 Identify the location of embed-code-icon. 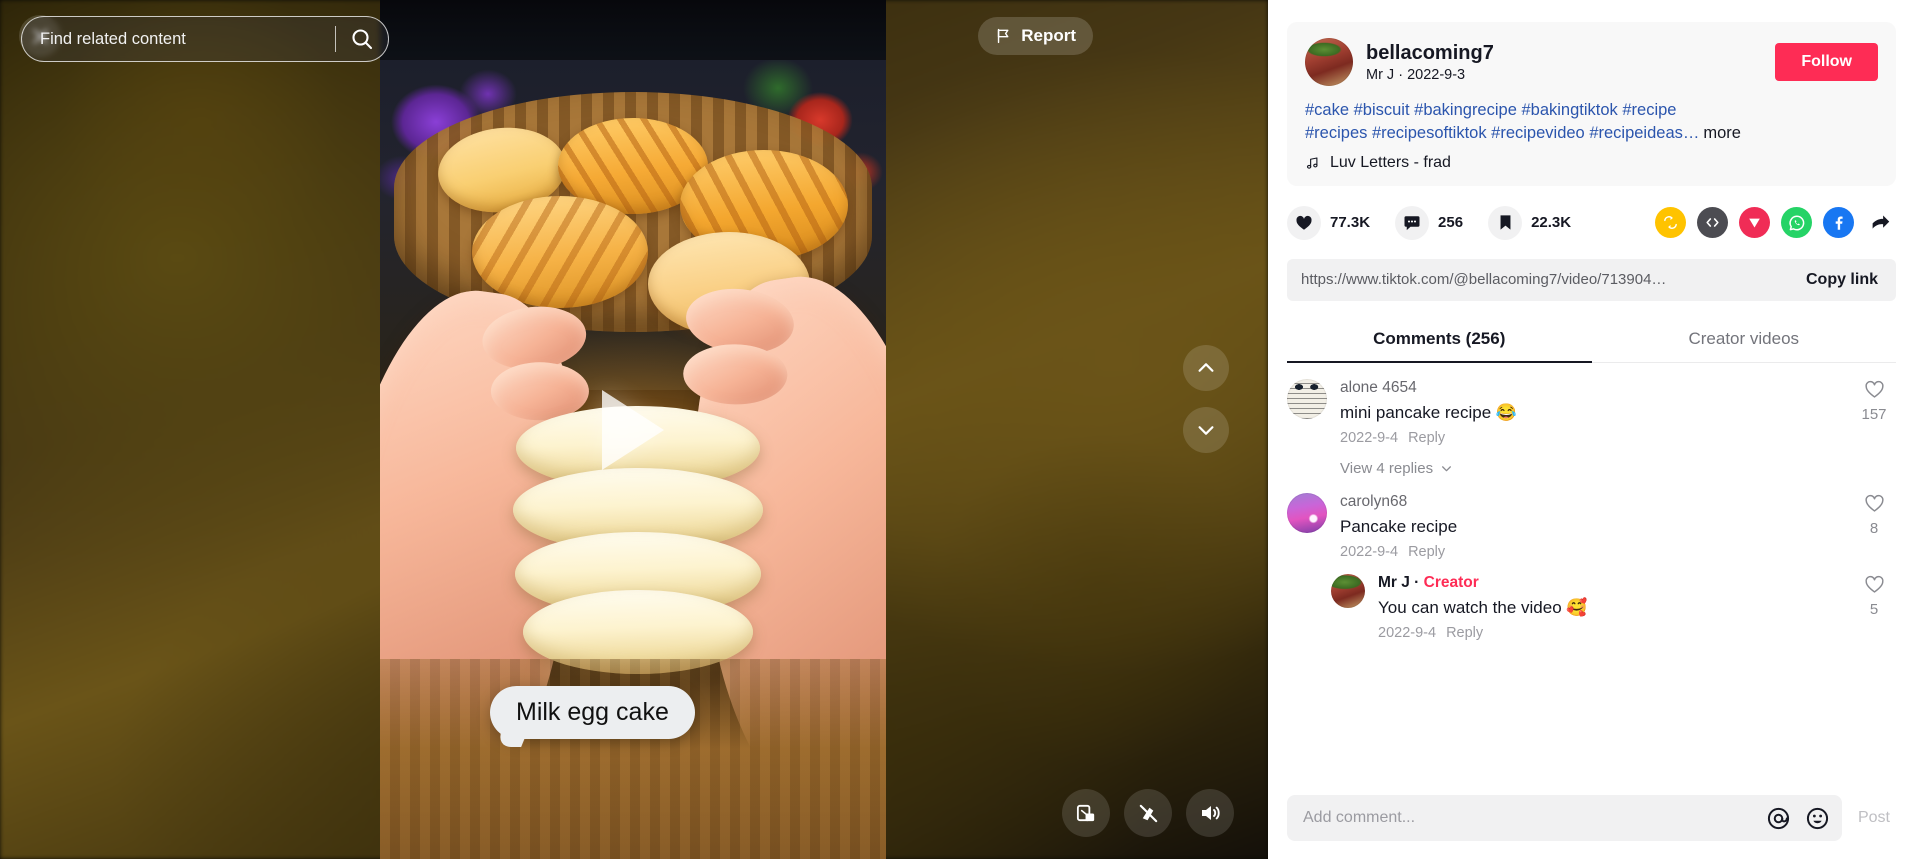
(1712, 223).